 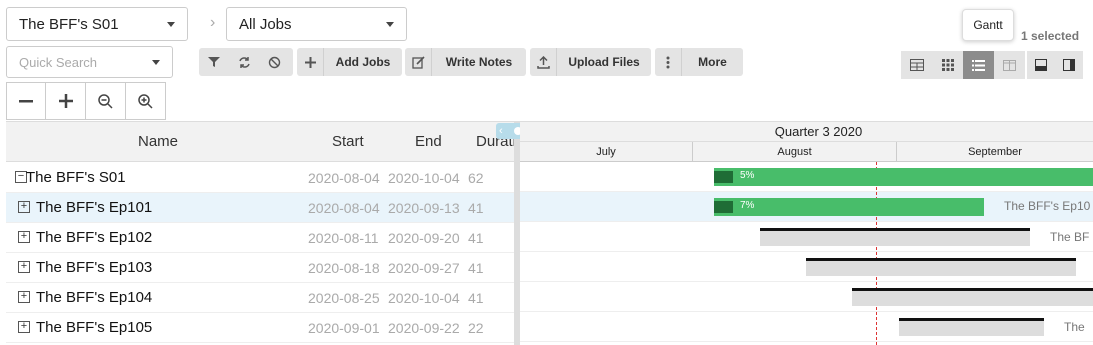 I want to click on filter-icon, so click(x=214, y=62).